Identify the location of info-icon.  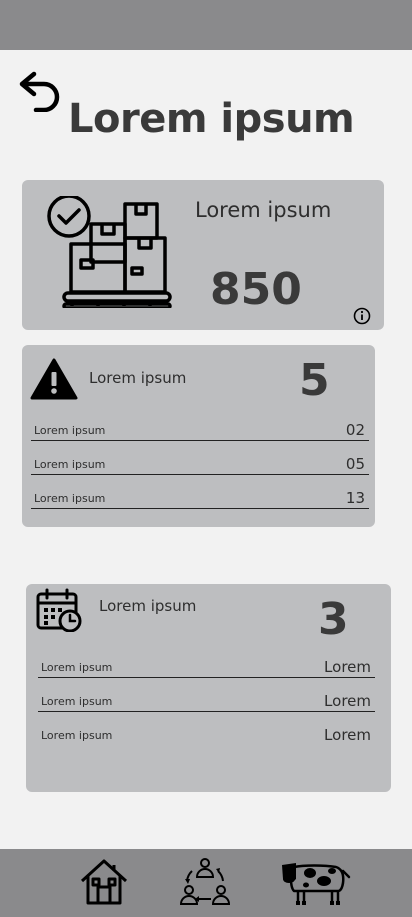
(362, 316).